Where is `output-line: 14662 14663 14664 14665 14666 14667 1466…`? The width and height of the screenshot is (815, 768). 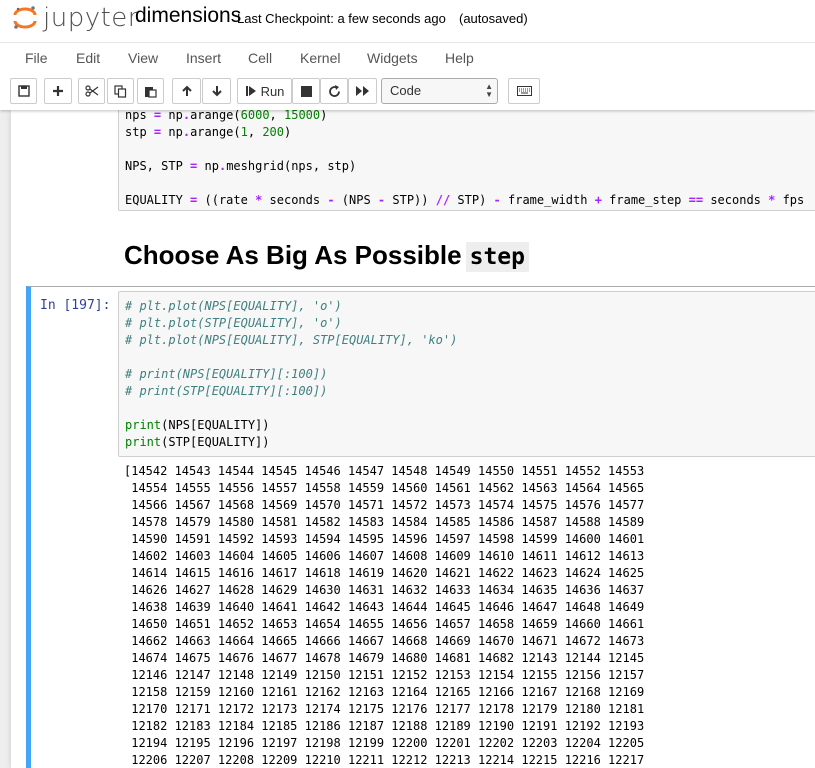 output-line: 14662 14663 14664 14665 14666 14667 1466… is located at coordinates (384, 641).